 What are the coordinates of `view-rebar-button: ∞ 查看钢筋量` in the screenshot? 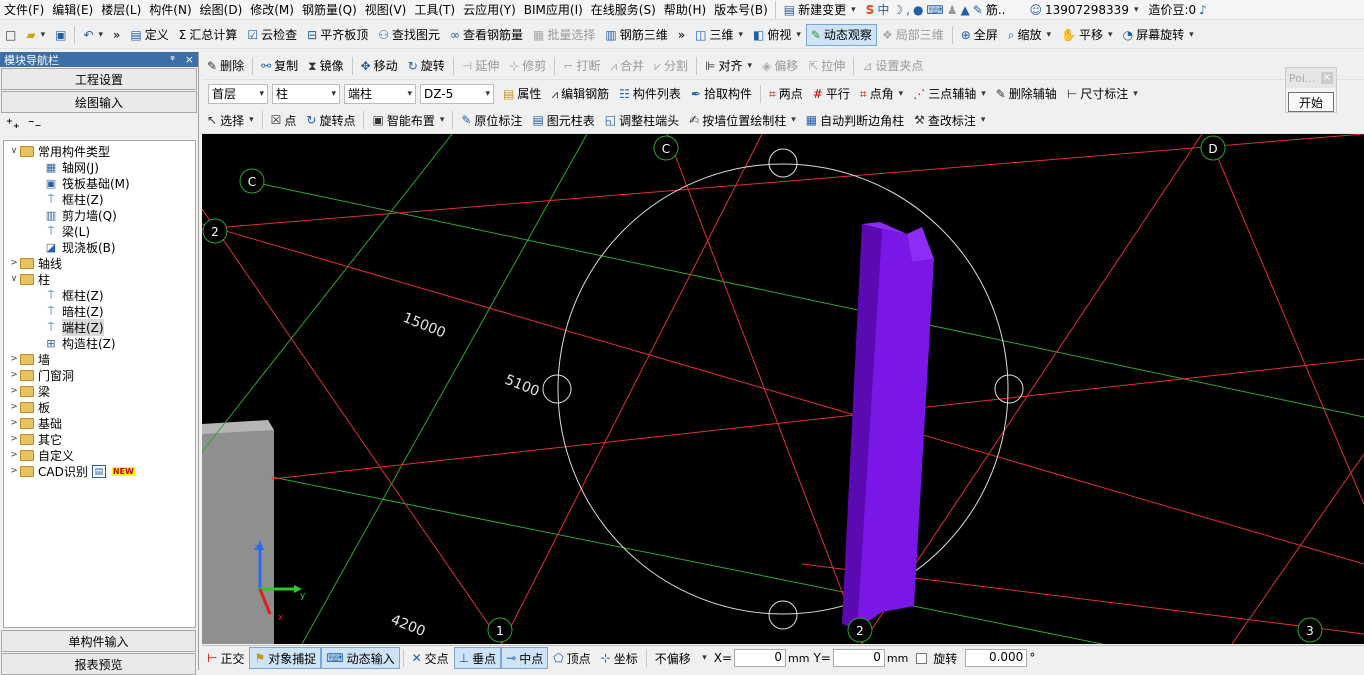 It's located at (486, 35).